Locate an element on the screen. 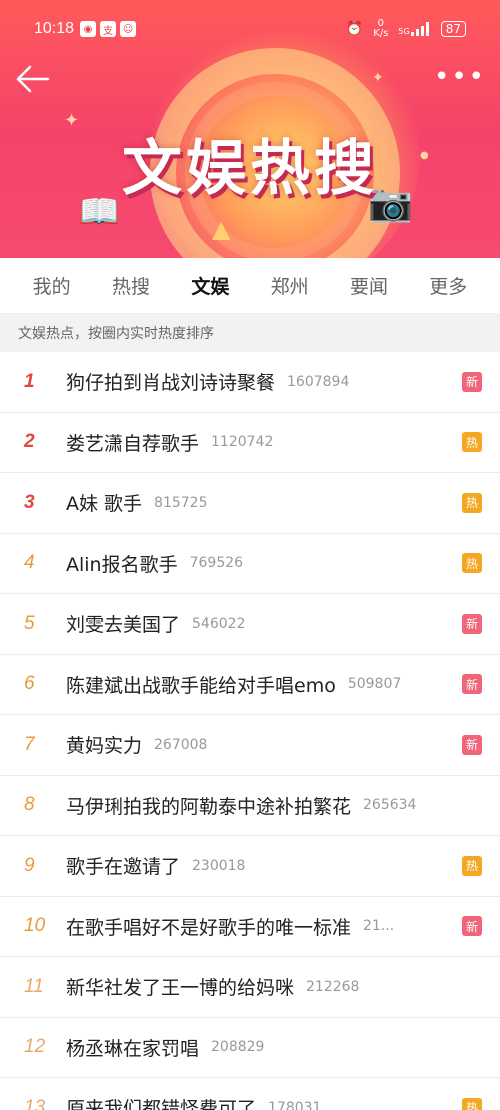 This screenshot has width=500, height=1110. item-title: Alin报名歌手 is located at coordinates (122, 564).